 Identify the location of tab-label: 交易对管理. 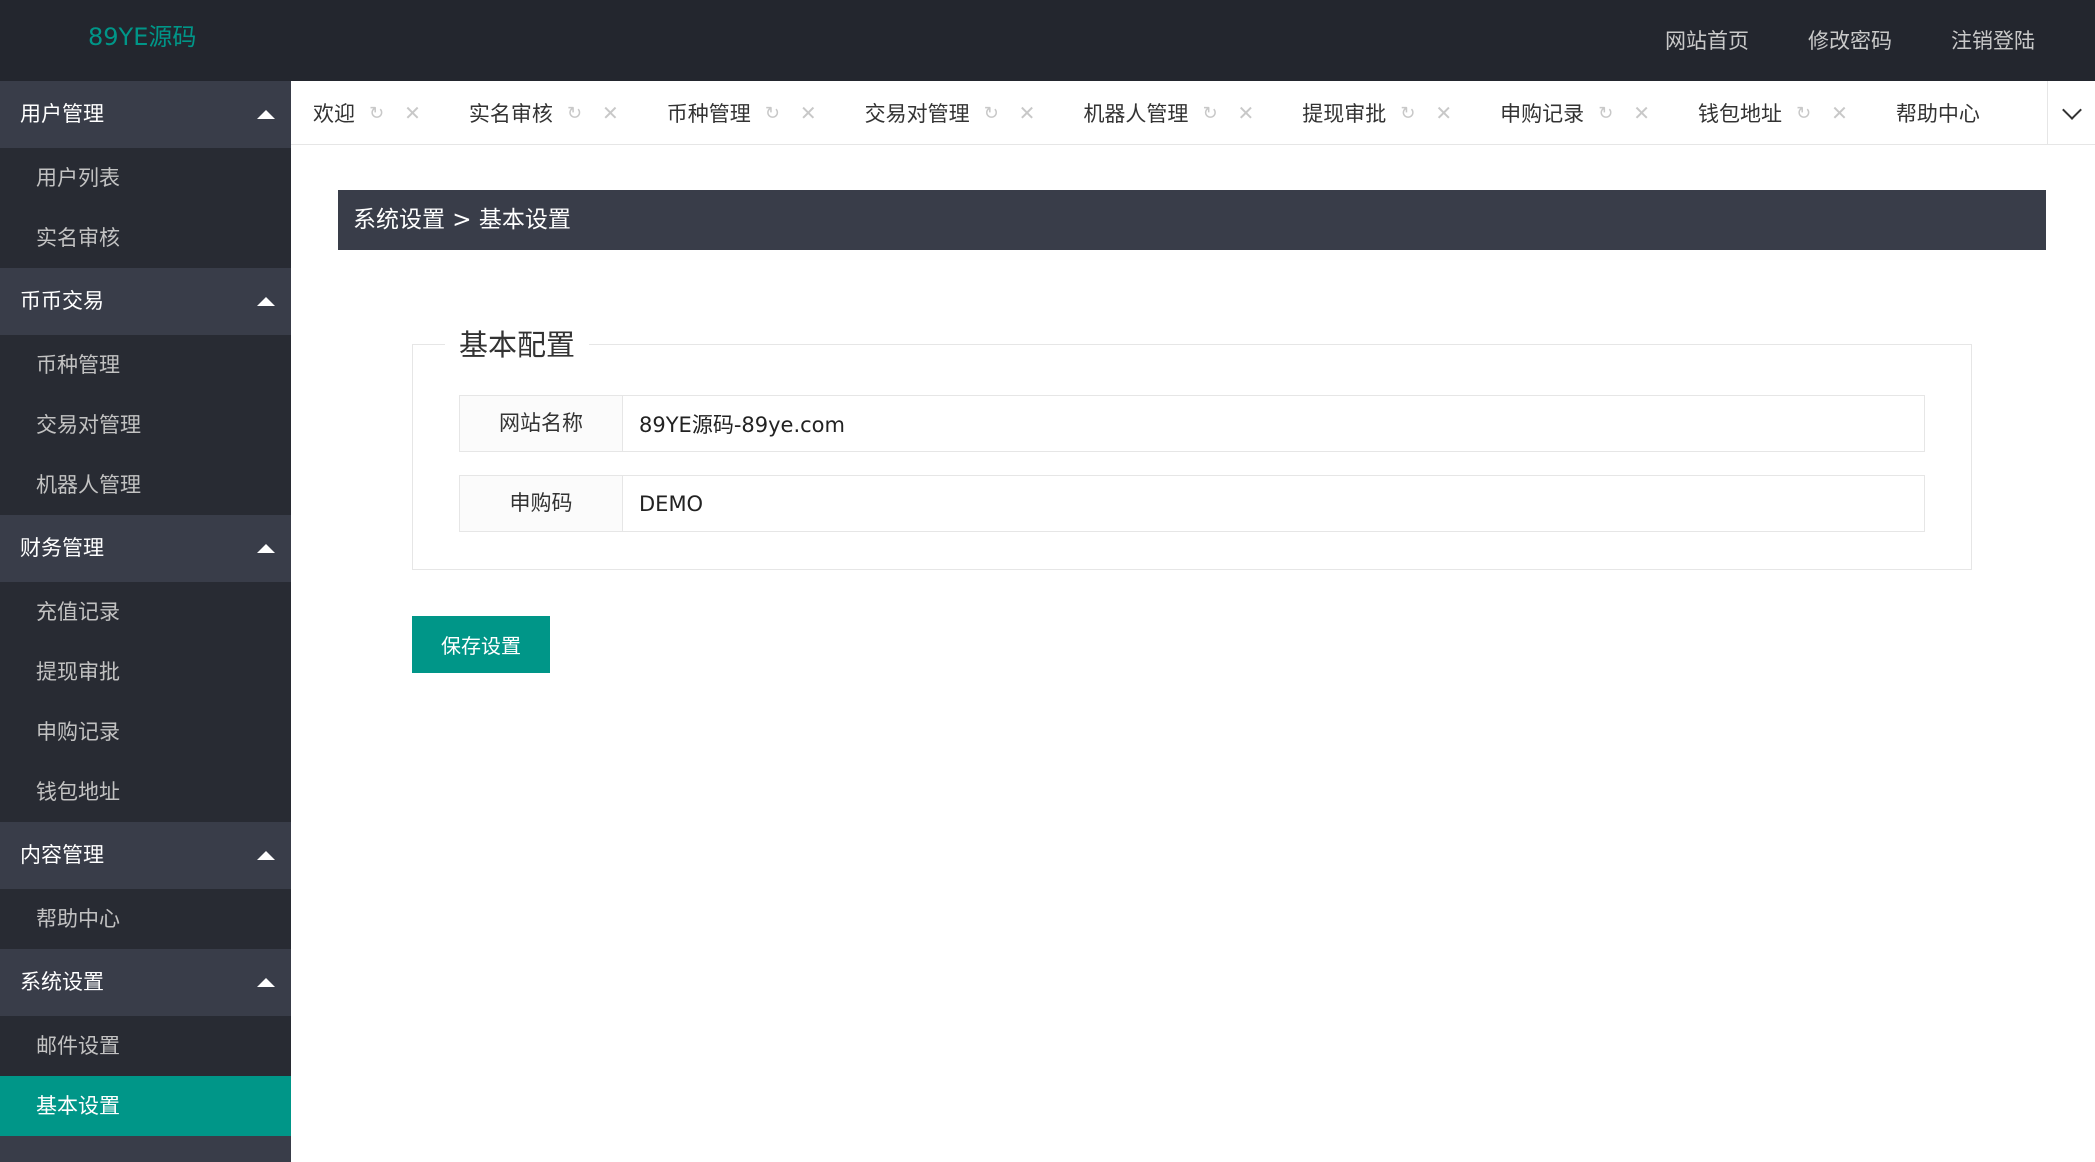
(917, 114).